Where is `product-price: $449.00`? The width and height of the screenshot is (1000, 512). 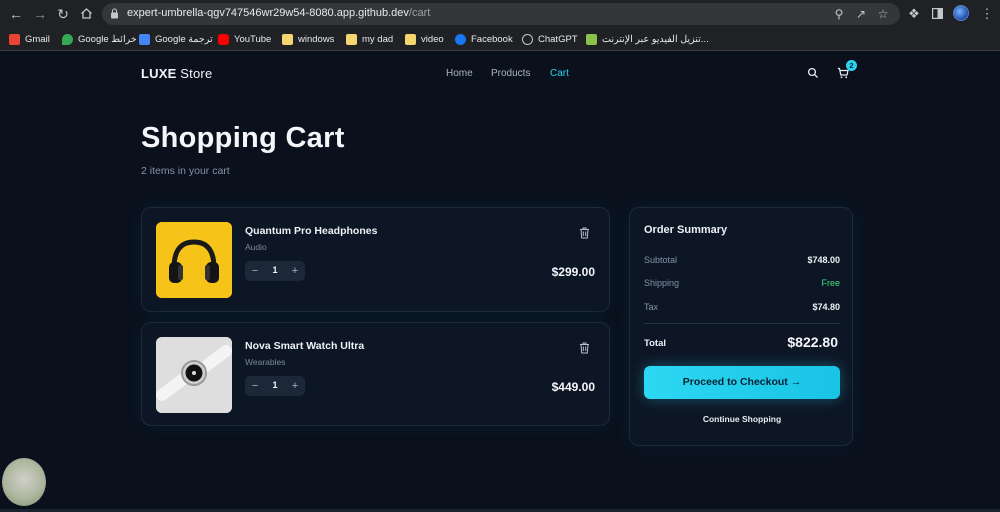 product-price: $449.00 is located at coordinates (573, 387).